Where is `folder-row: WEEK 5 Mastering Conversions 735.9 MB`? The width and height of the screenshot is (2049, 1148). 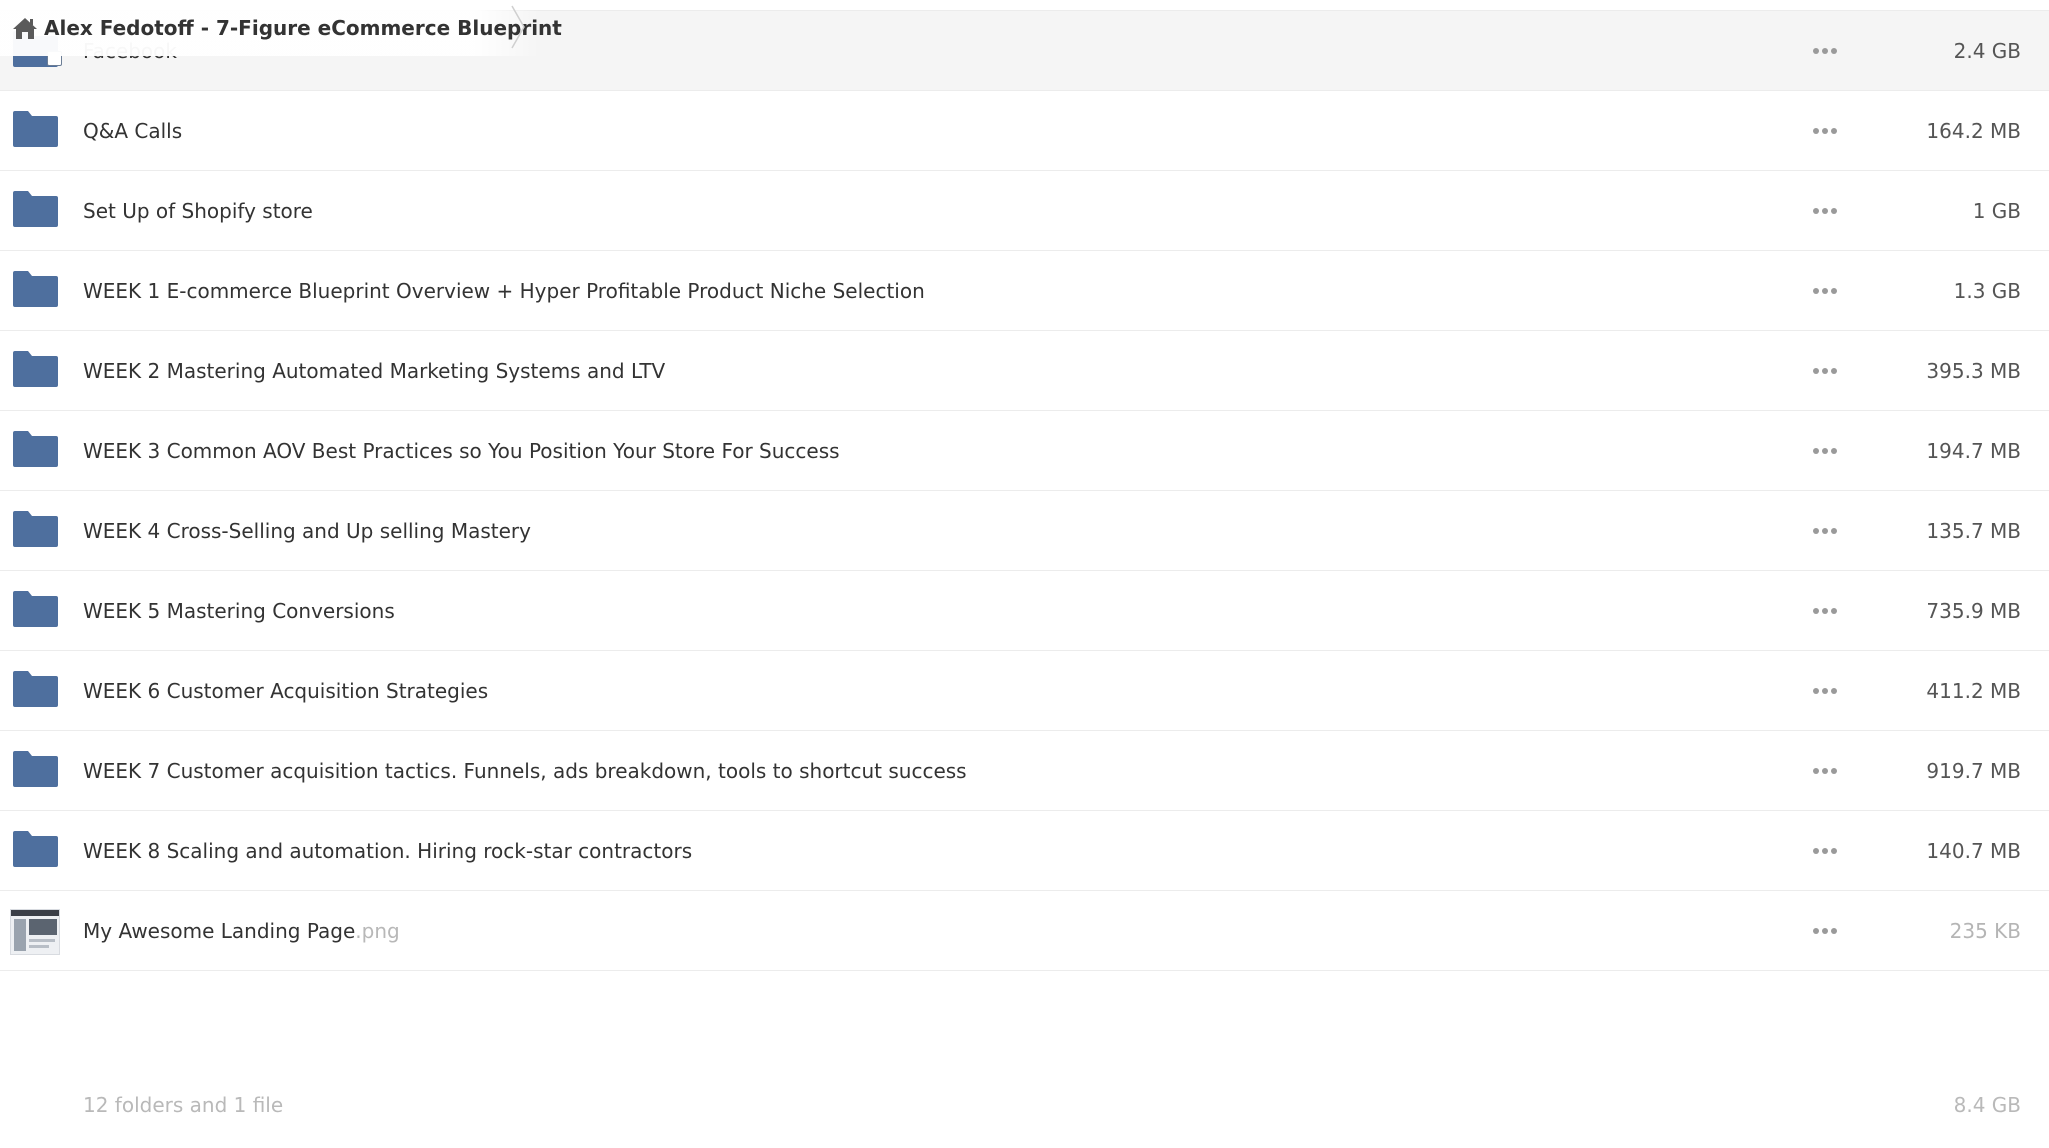
folder-row: WEEK 5 Mastering Conversions 735.9 MB is located at coordinates (1024, 611).